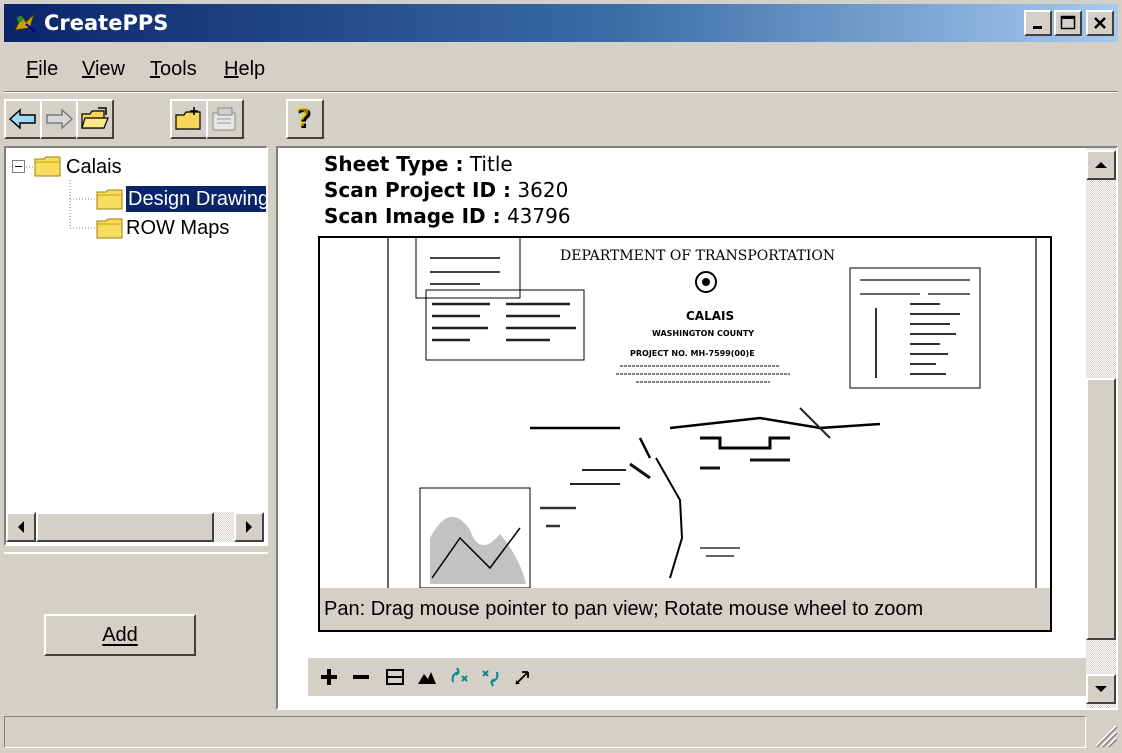 This screenshot has height=753, width=1122. What do you see at coordinates (459, 677) in the screenshot?
I see `rotate-left-icon` at bounding box center [459, 677].